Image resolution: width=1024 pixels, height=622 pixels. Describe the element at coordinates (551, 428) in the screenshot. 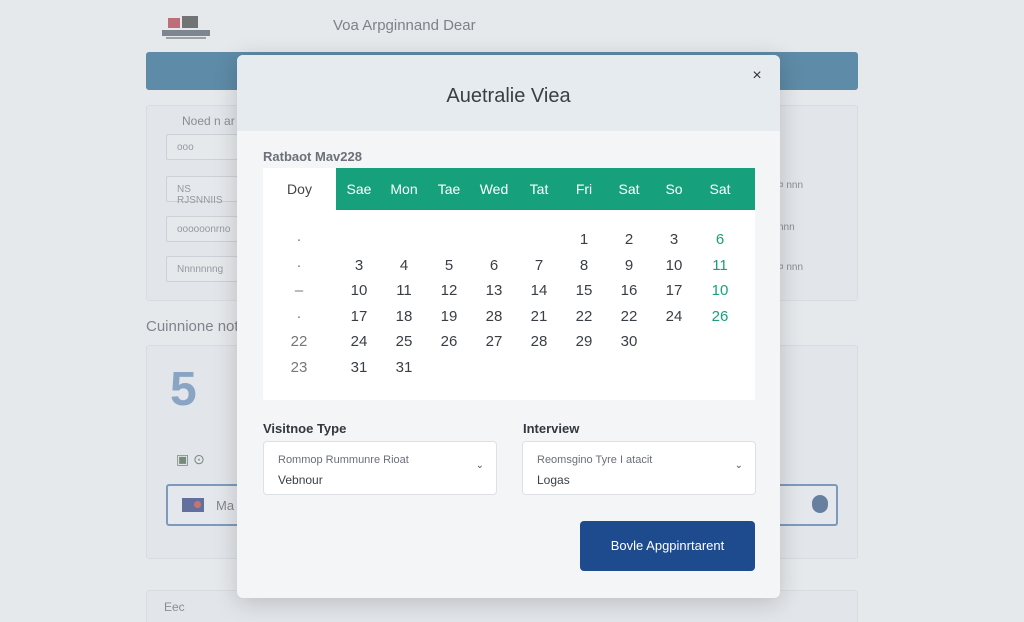

I see `interview-label: Interview` at that location.